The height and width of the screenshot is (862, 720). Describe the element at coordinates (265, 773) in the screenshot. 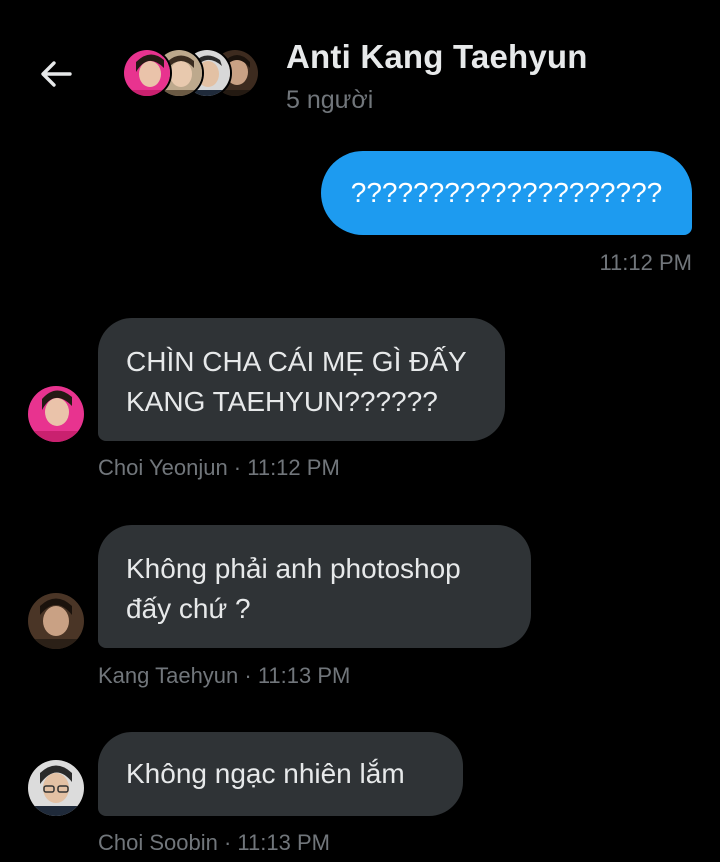

I see `message-text-line: Không ngạc nhiên lắm` at that location.